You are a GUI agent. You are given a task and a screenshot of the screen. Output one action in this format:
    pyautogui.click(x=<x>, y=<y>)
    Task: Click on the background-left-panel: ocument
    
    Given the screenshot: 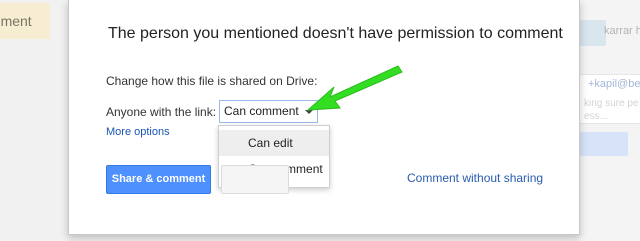 What is the action you would take?
    pyautogui.click(x=34, y=120)
    